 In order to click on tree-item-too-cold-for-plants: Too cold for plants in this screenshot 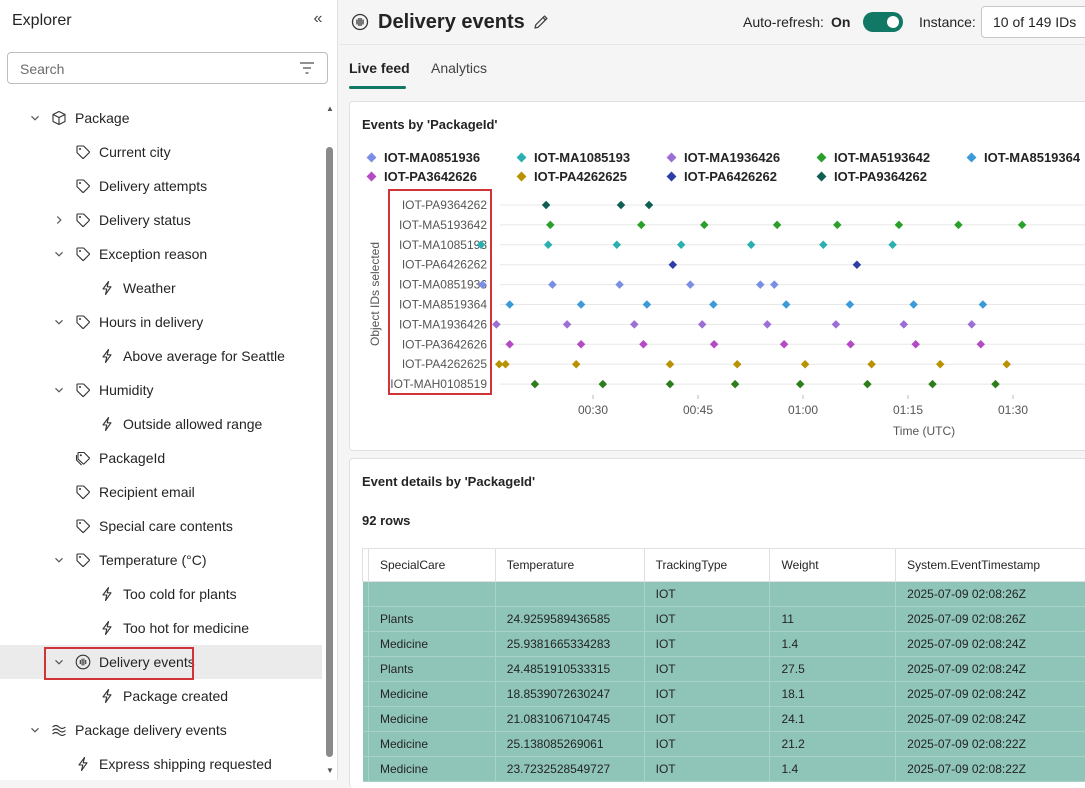, I will do `click(161, 594)`.